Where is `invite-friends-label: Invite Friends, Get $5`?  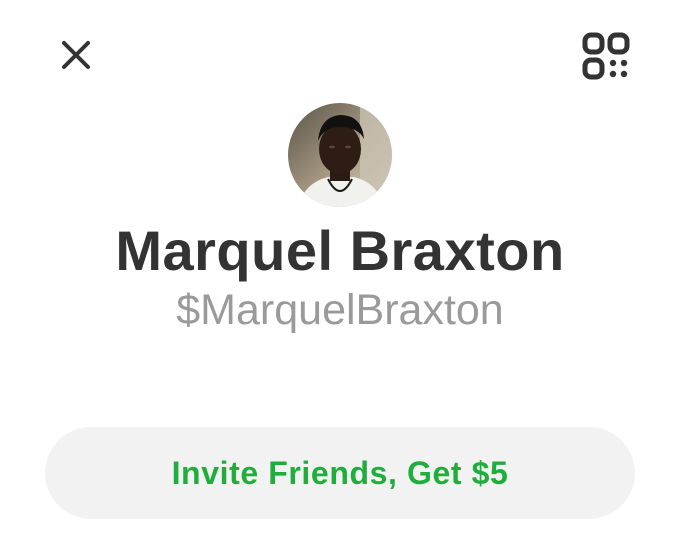 invite-friends-label: Invite Friends, Get $5 is located at coordinates (340, 472).